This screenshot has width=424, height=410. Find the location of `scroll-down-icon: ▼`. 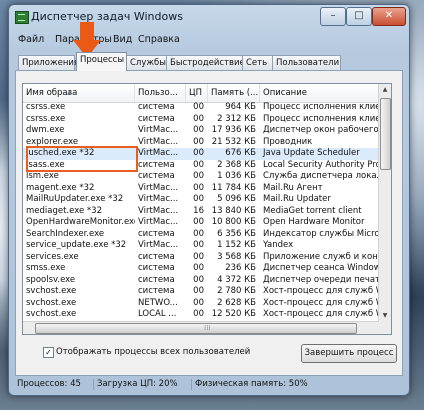

scroll-down-icon: ▼ is located at coordinates (385, 316).